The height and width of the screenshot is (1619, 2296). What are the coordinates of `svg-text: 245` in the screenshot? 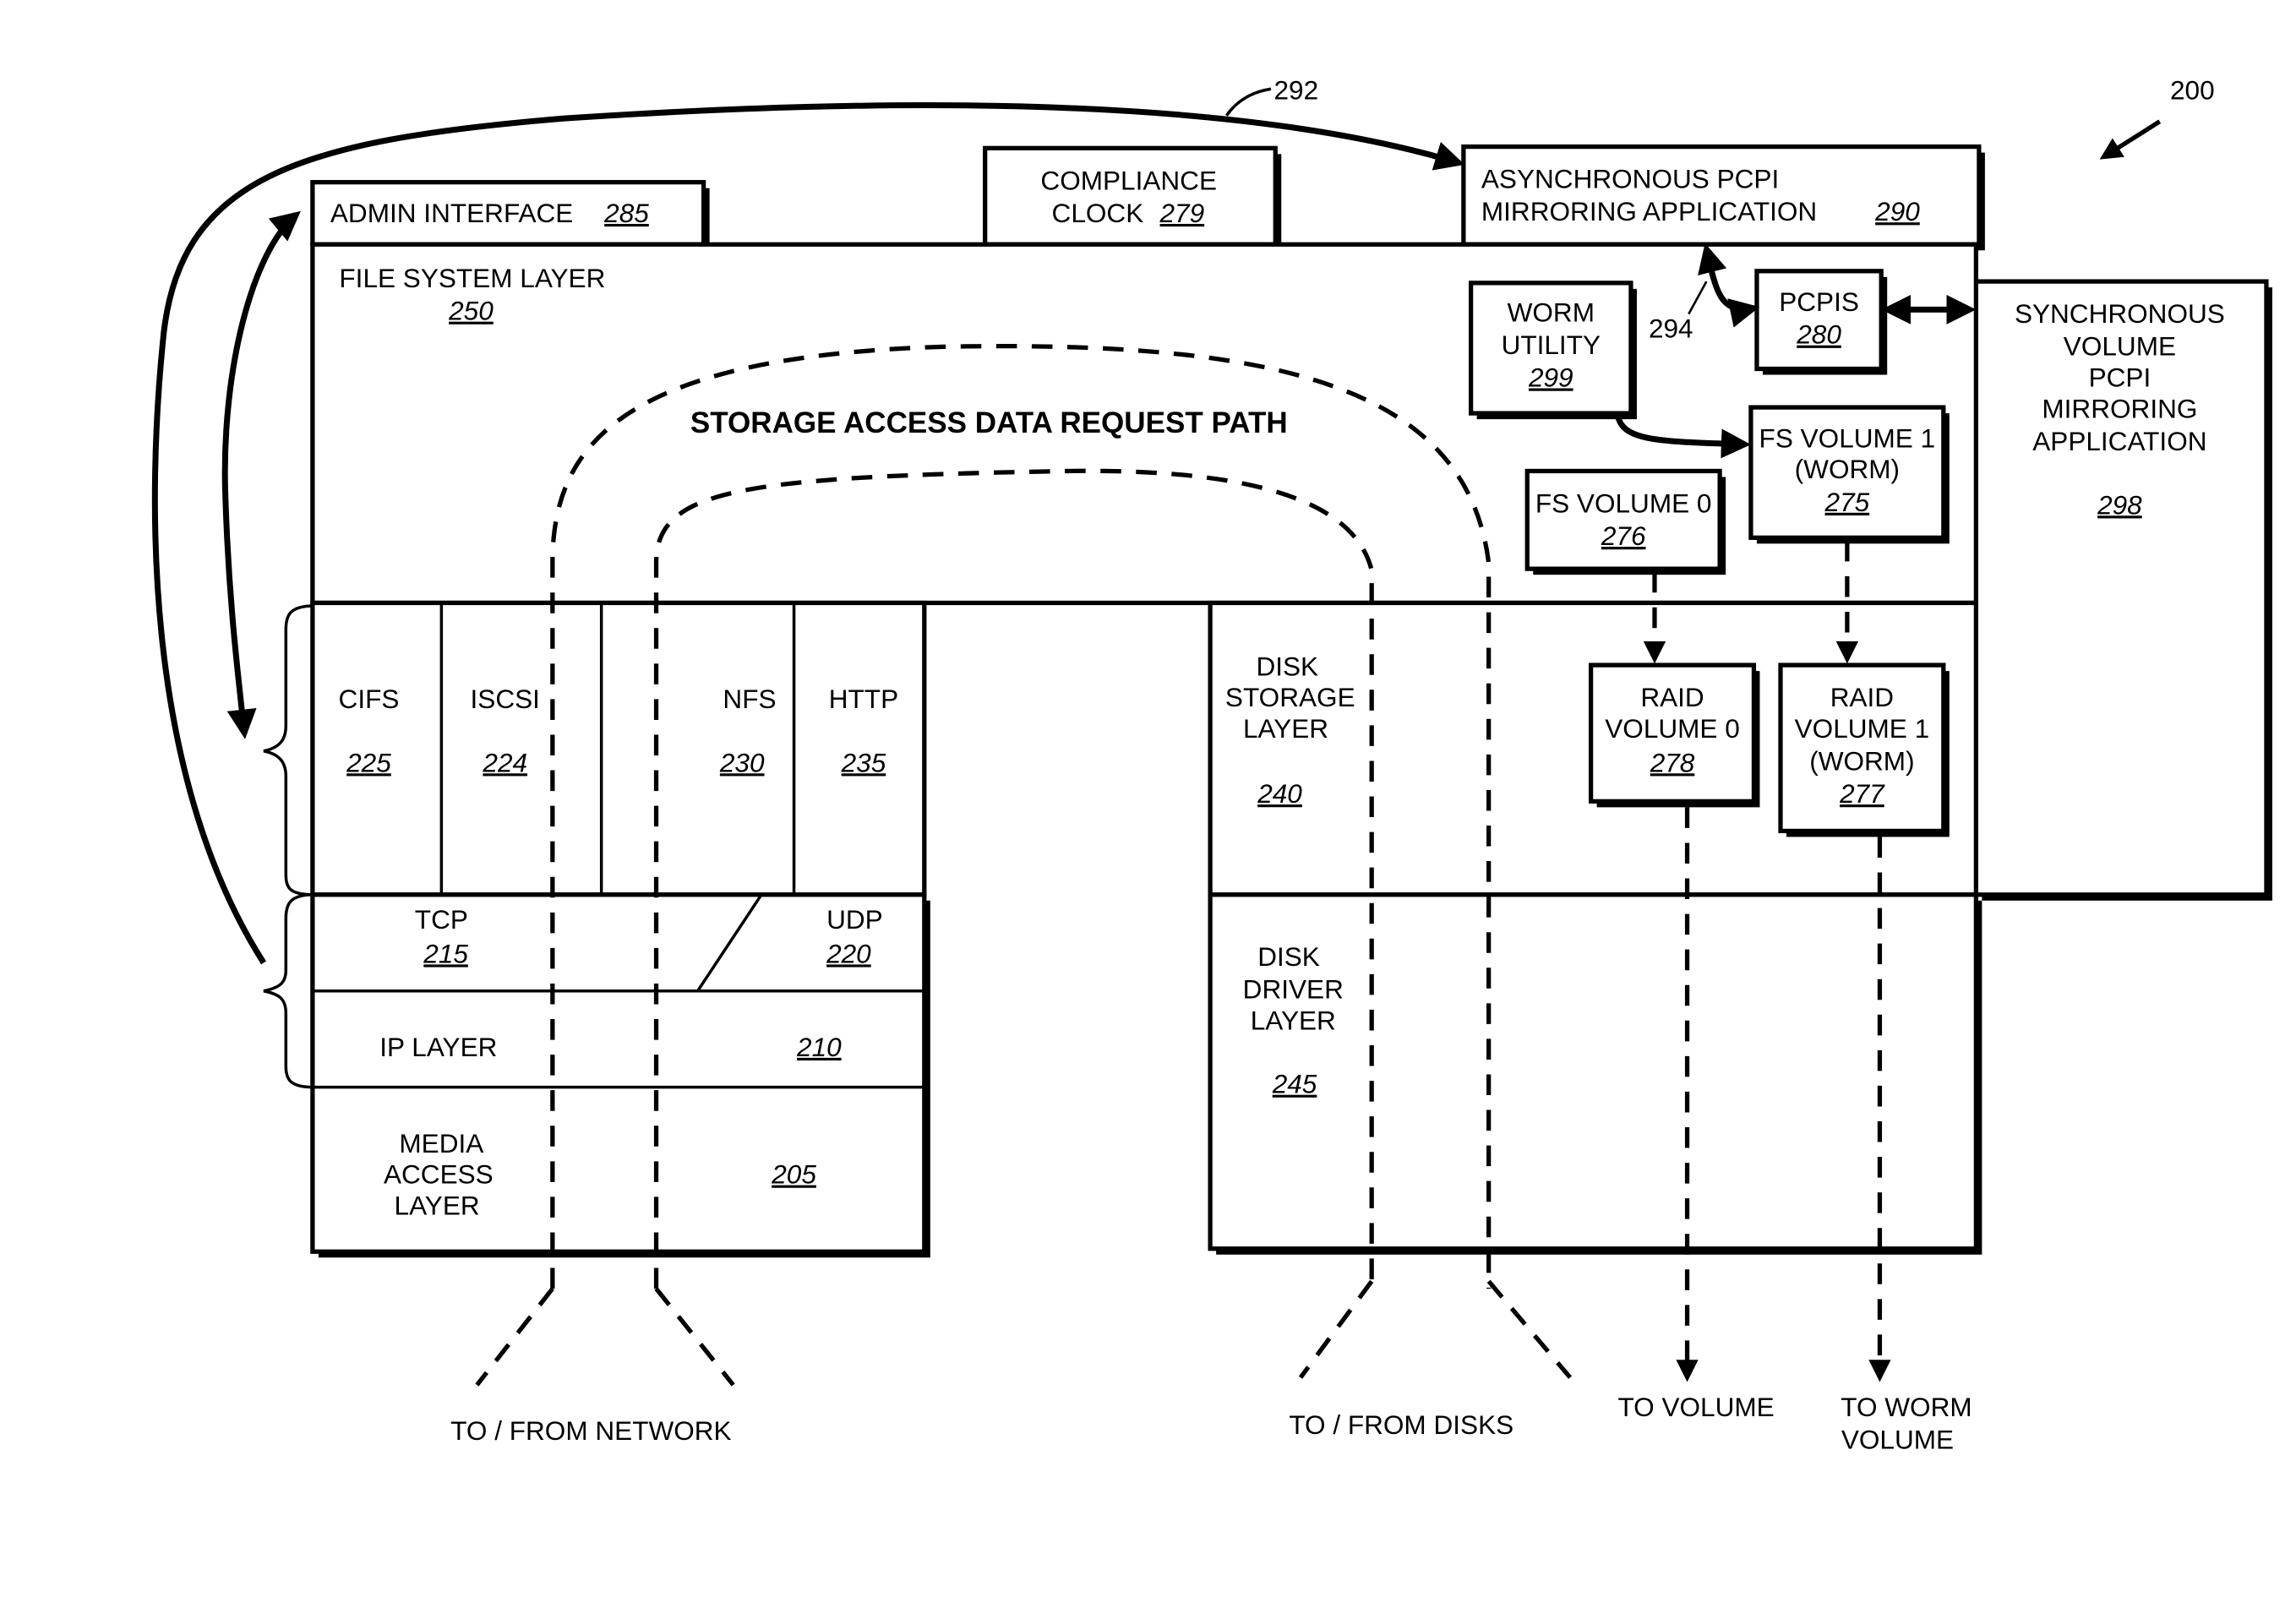 It's located at (1294, 1084).